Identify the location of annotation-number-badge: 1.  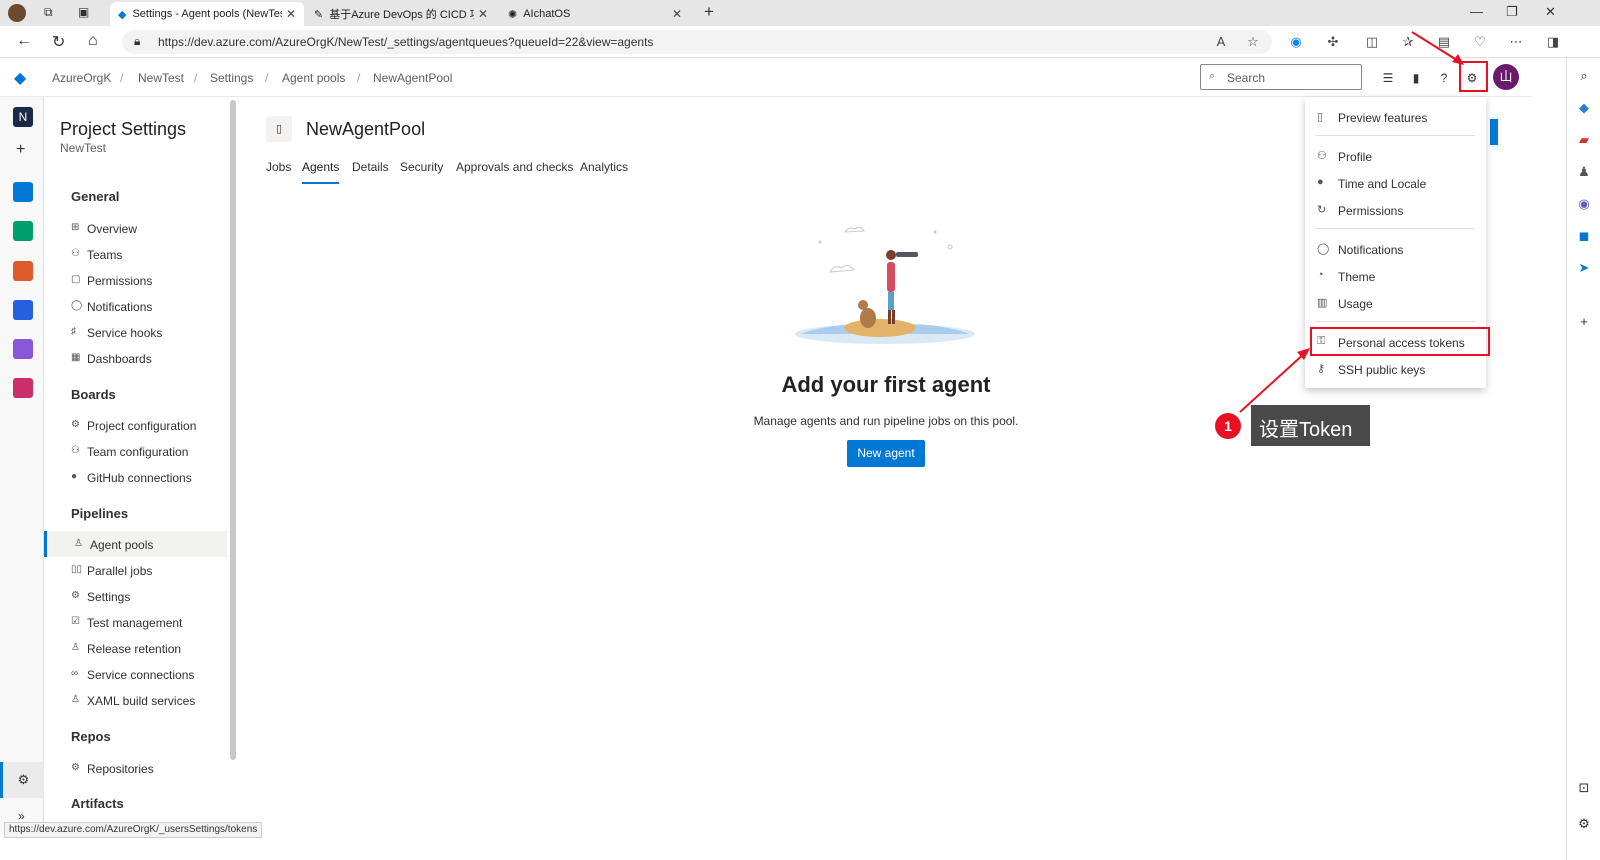
(1228, 426).